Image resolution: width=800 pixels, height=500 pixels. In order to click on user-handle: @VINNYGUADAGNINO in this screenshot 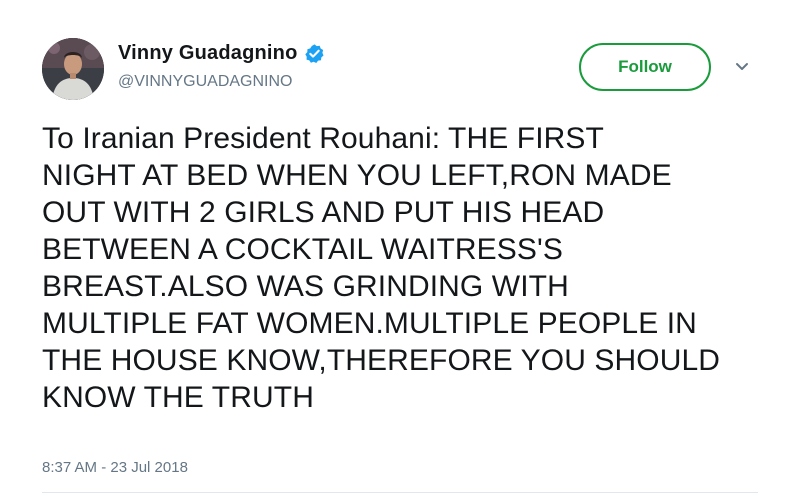, I will do `click(205, 82)`.